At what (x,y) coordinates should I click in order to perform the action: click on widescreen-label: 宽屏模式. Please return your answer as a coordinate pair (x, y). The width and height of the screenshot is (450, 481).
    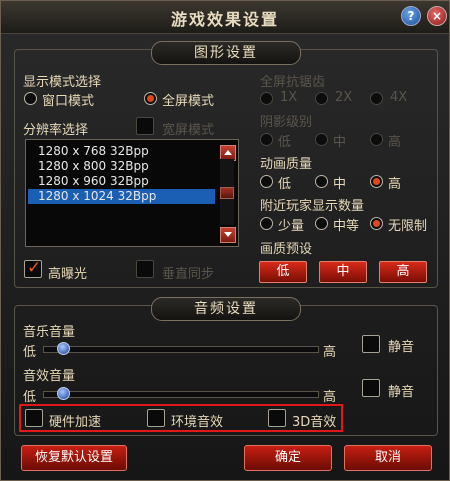
    Looking at the image, I should click on (188, 130).